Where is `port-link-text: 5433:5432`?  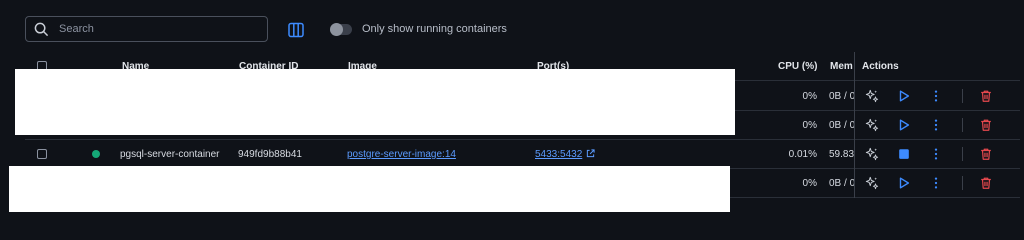 port-link-text: 5433:5432 is located at coordinates (558, 154).